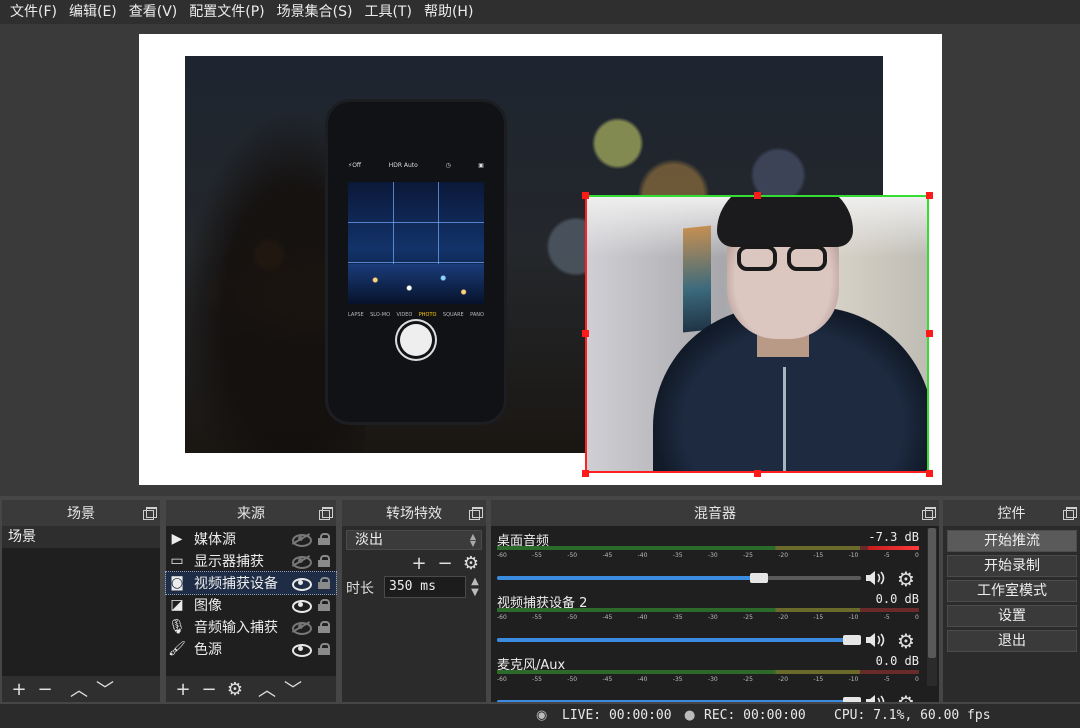 The width and height of the screenshot is (1080, 728). Describe the element at coordinates (251, 539) in the screenshot. I see `source-item-media: ▶ 媒体源` at that location.